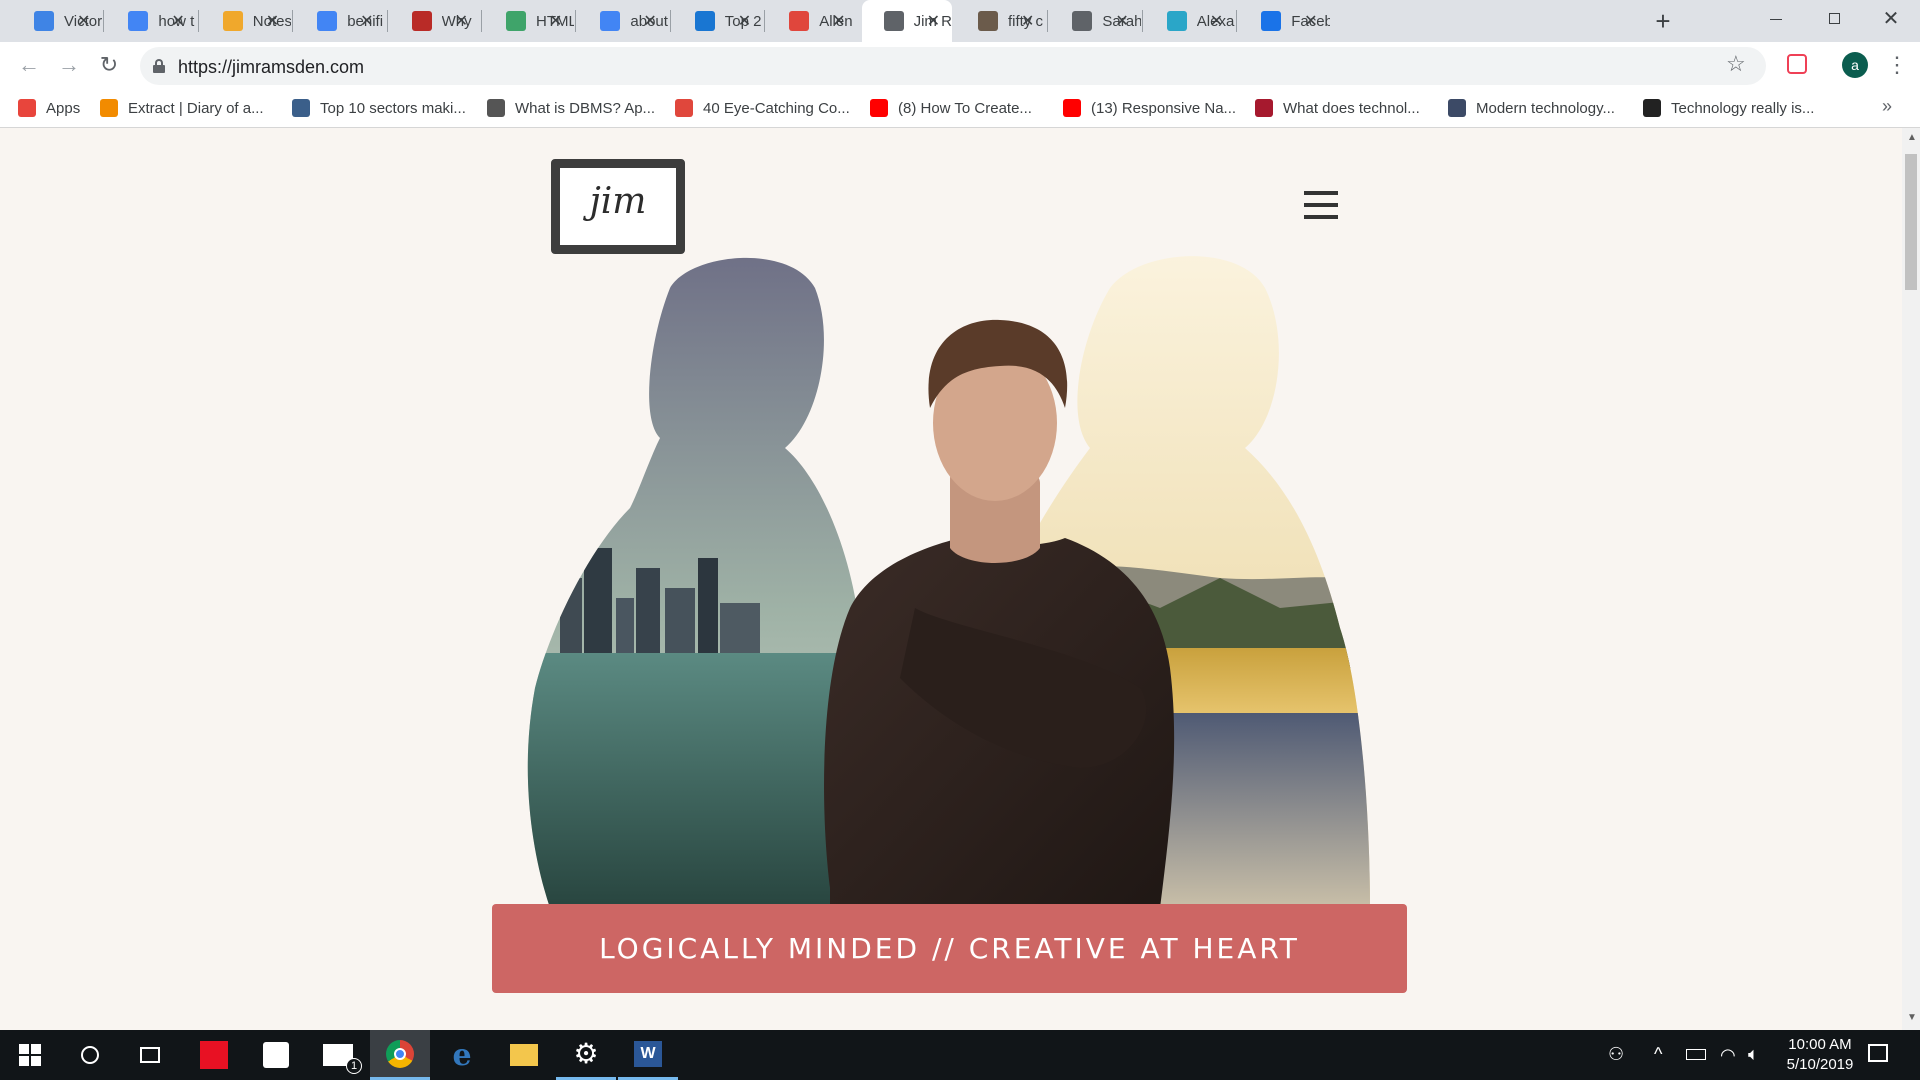 This screenshot has width=1920, height=1080. Describe the element at coordinates (1887, 106) in the screenshot. I see `bookmarks-overflow-button: »` at that location.